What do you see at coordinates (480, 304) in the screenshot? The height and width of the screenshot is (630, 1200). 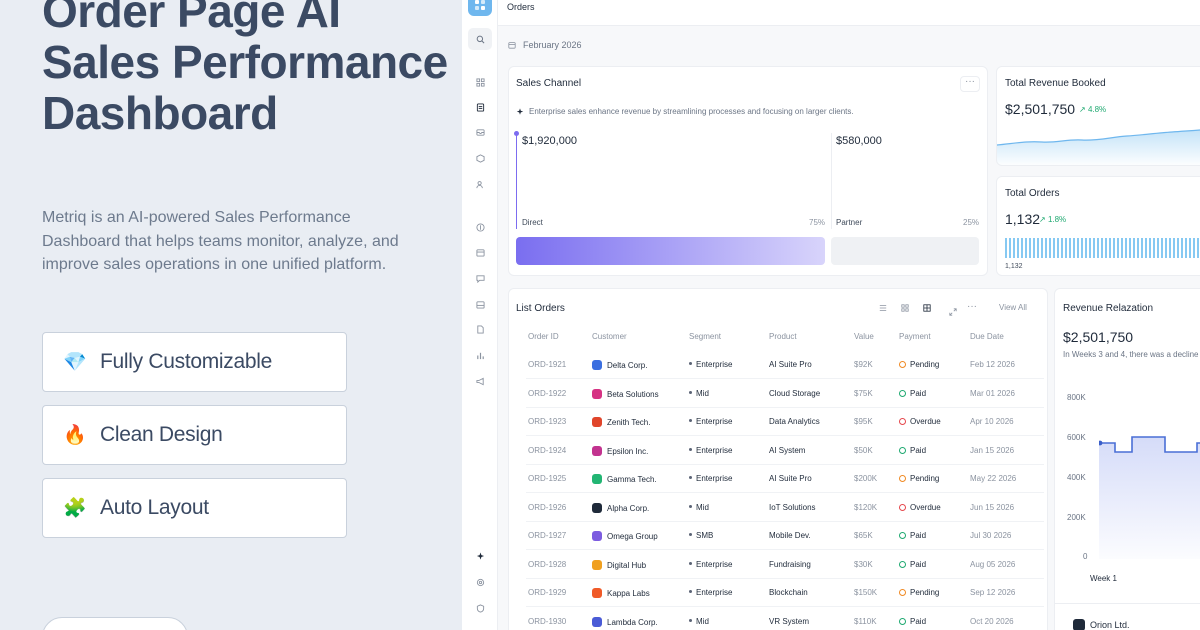 I see `archive-icon` at bounding box center [480, 304].